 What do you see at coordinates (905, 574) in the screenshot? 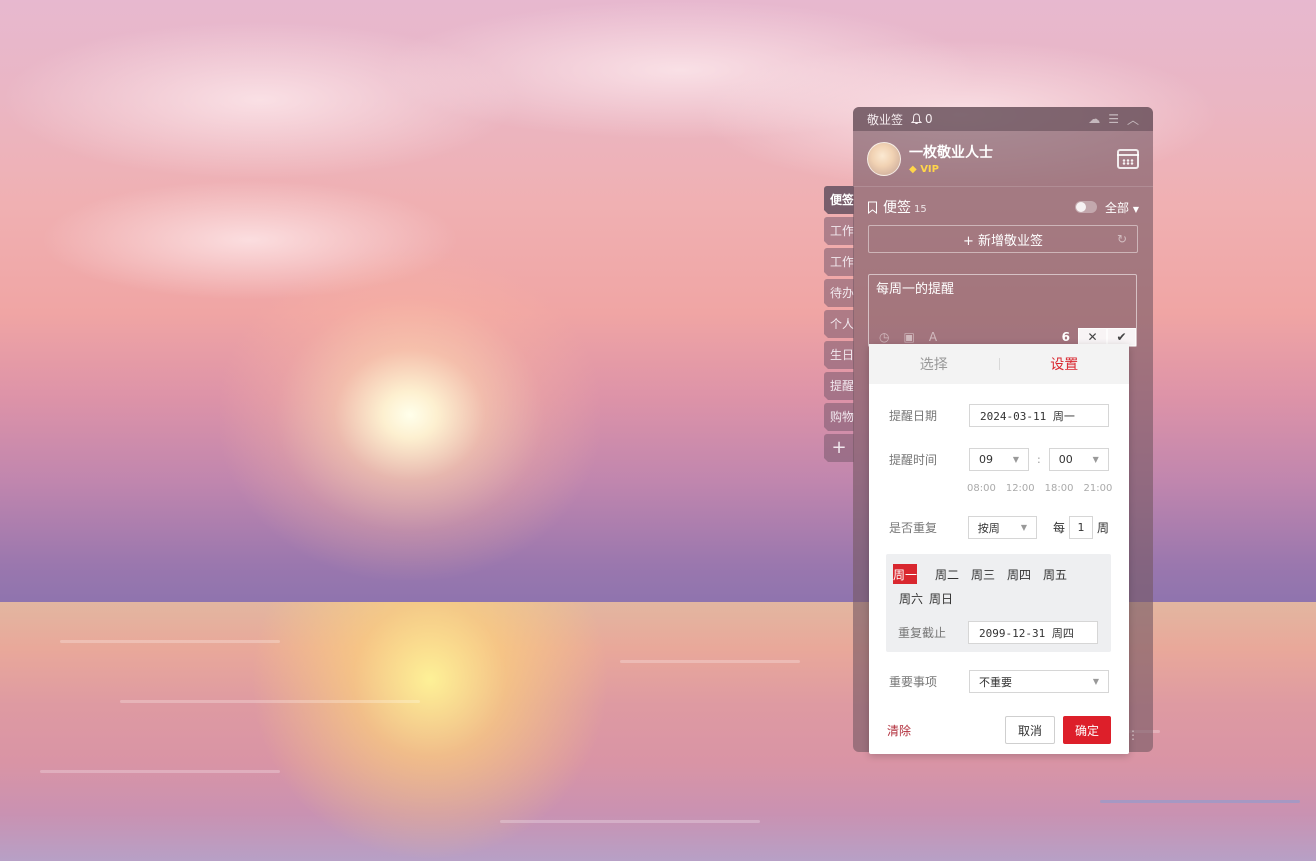
I see `day-mon: 周一` at bounding box center [905, 574].